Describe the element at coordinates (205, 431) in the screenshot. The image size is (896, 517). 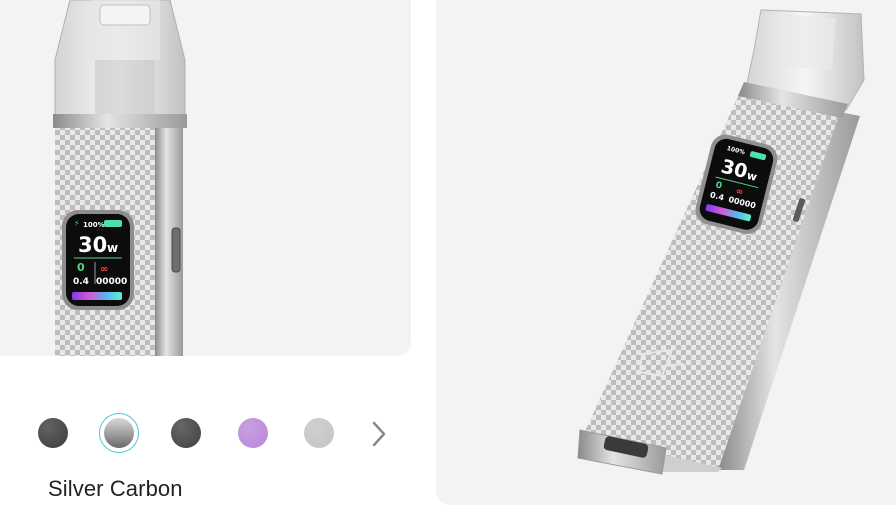
I see `color-swatch-list` at that location.